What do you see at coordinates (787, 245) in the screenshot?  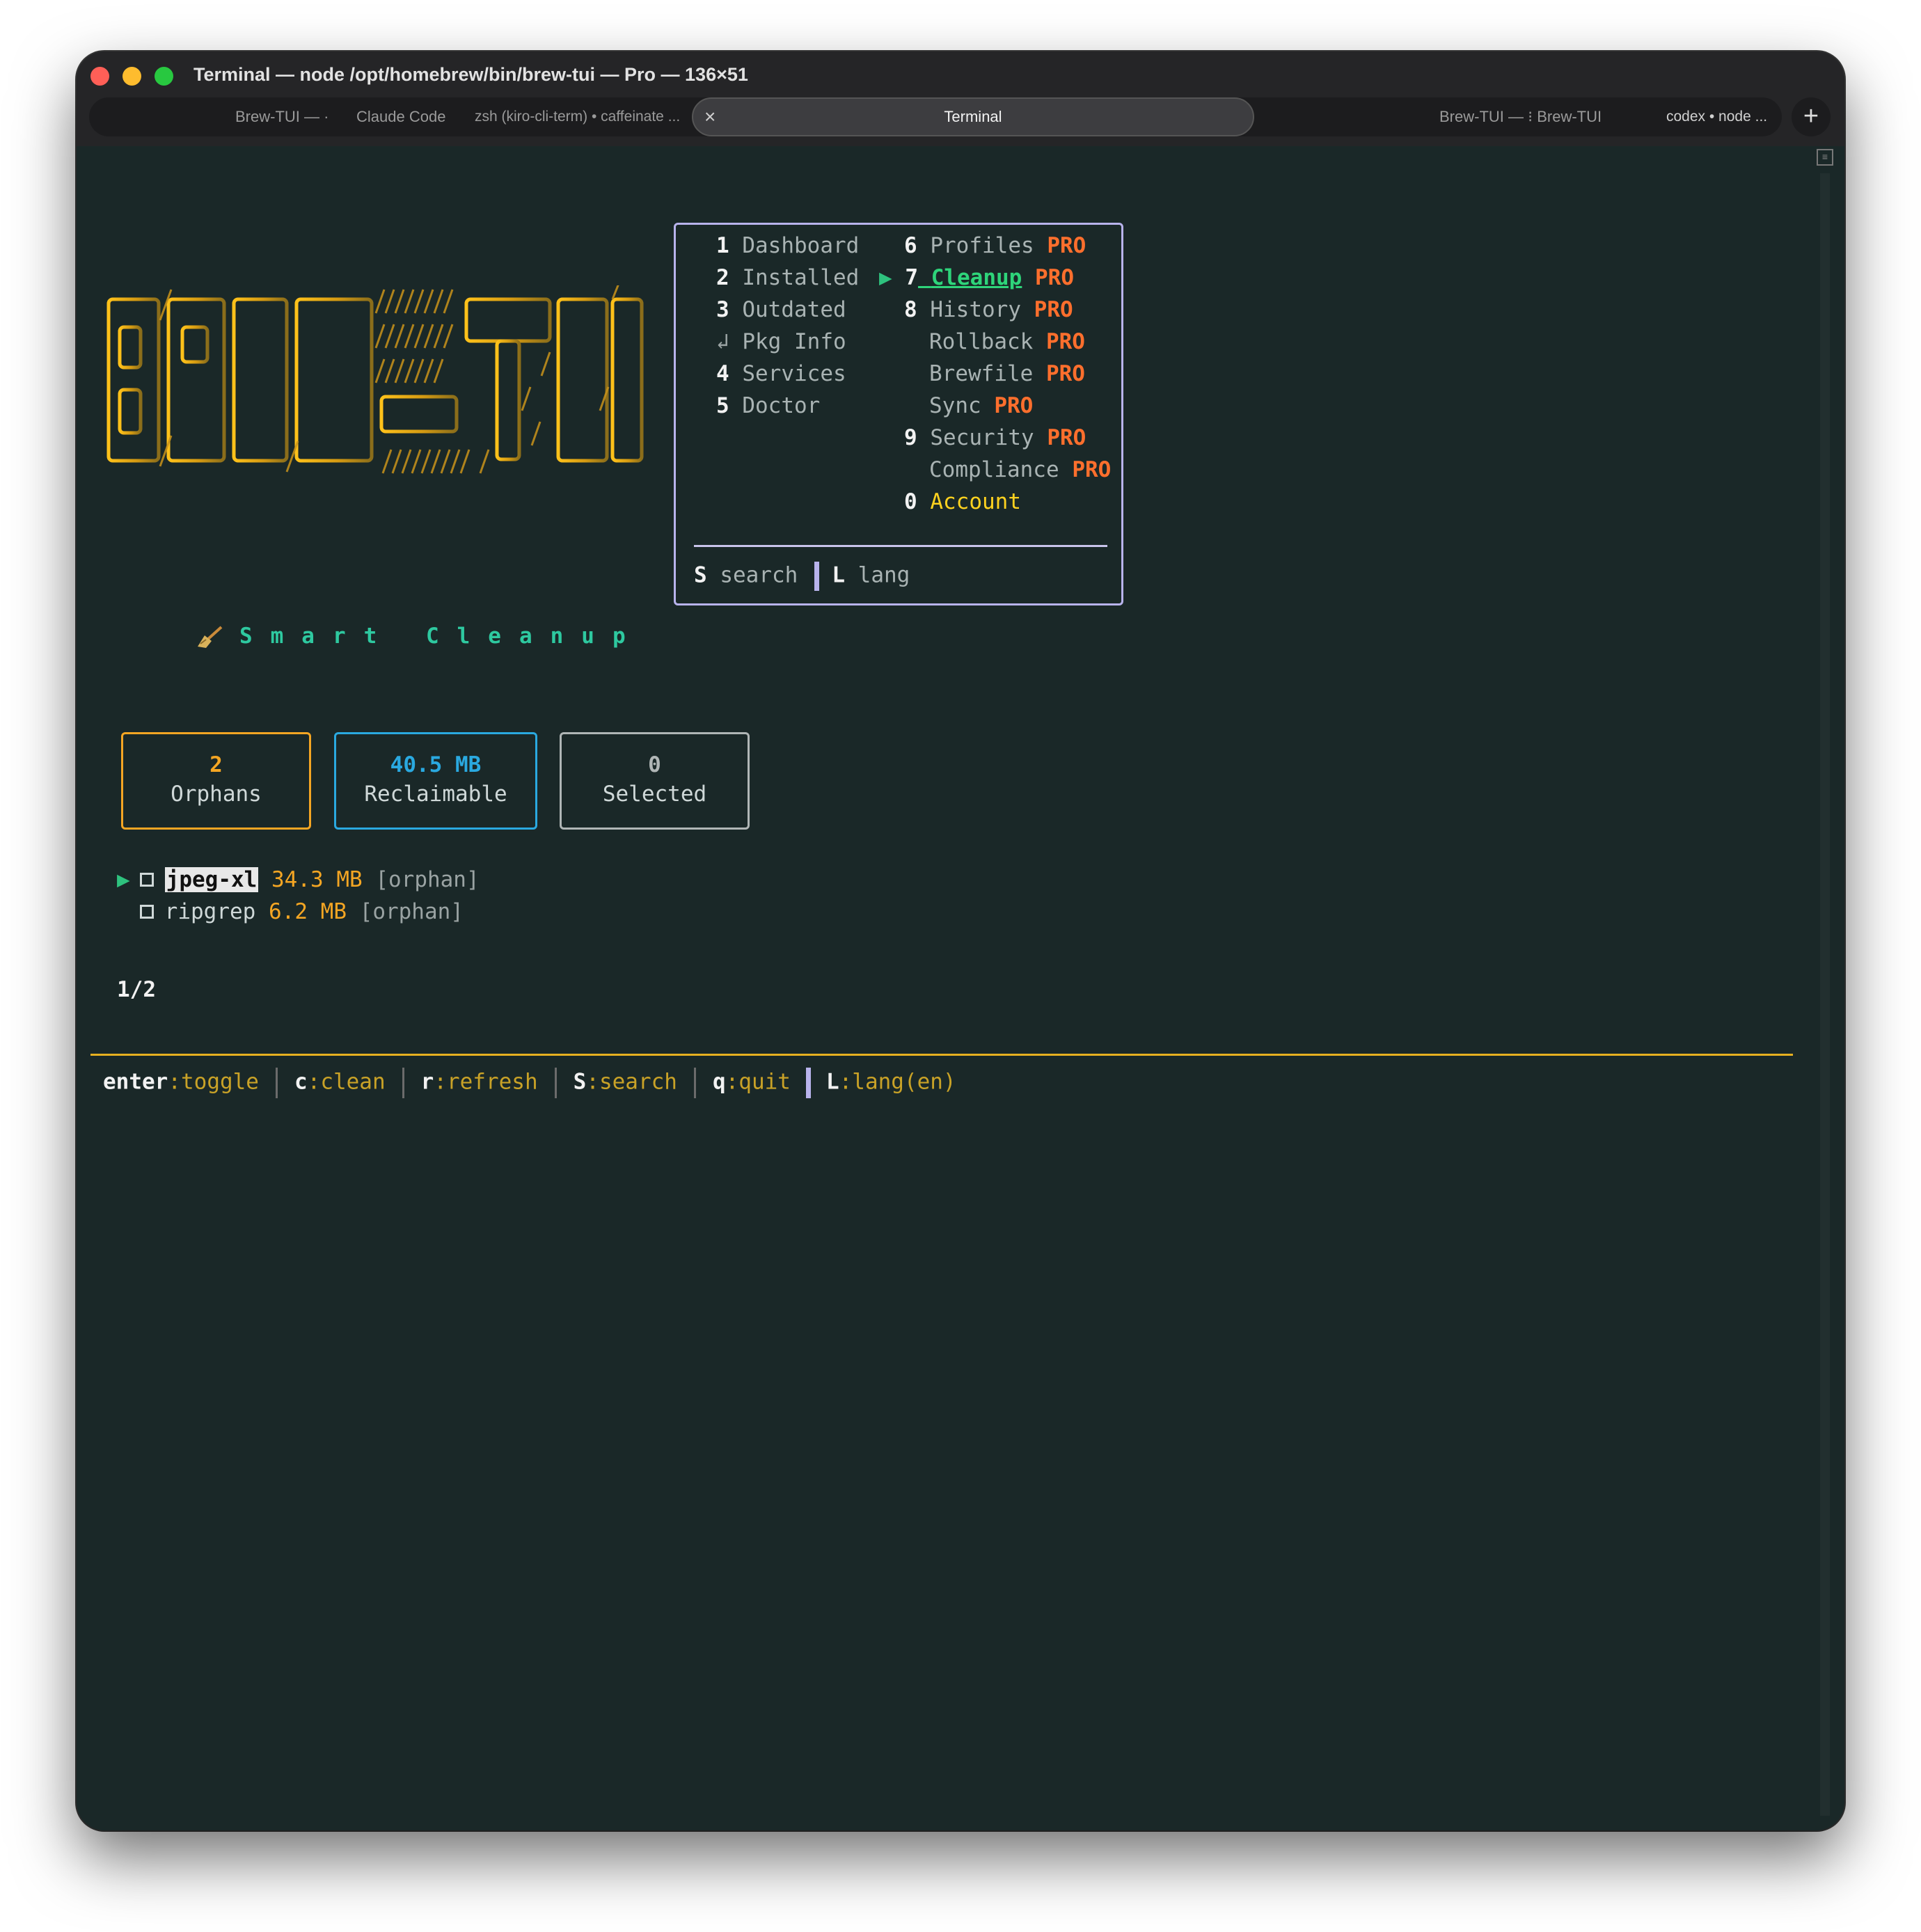 I see `menu-item-dashboard: 1 Dashboard` at bounding box center [787, 245].